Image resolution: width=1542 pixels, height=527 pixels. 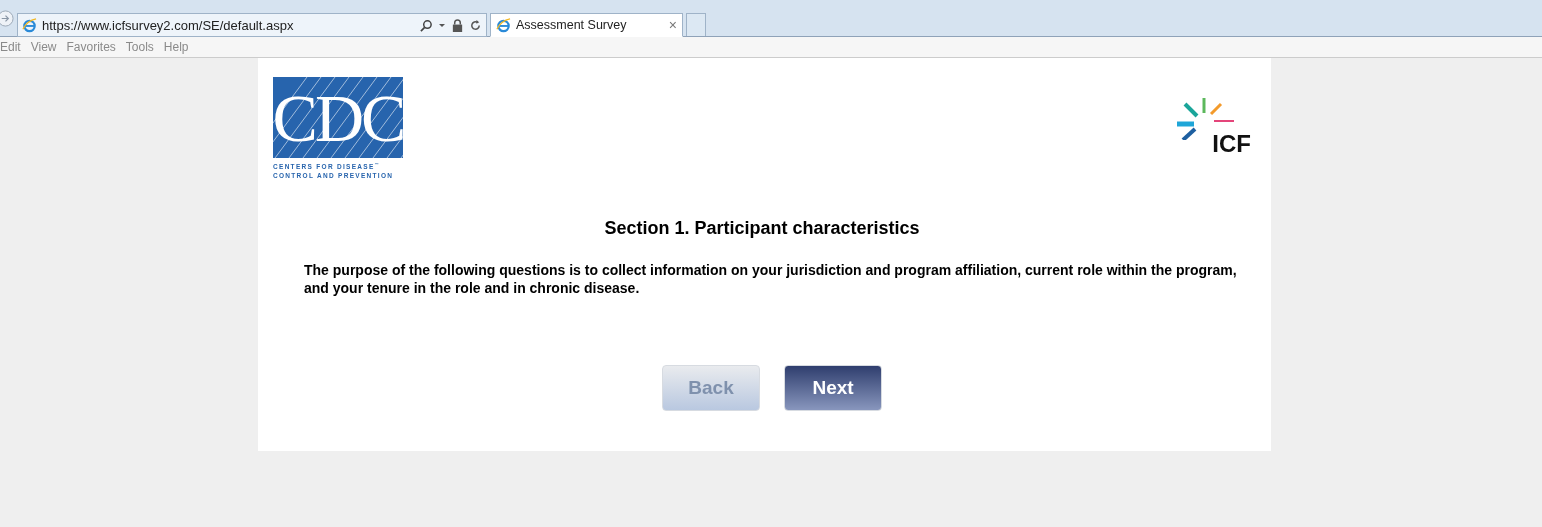 What do you see at coordinates (91, 47) in the screenshot?
I see `menu-item: Favorites` at bounding box center [91, 47].